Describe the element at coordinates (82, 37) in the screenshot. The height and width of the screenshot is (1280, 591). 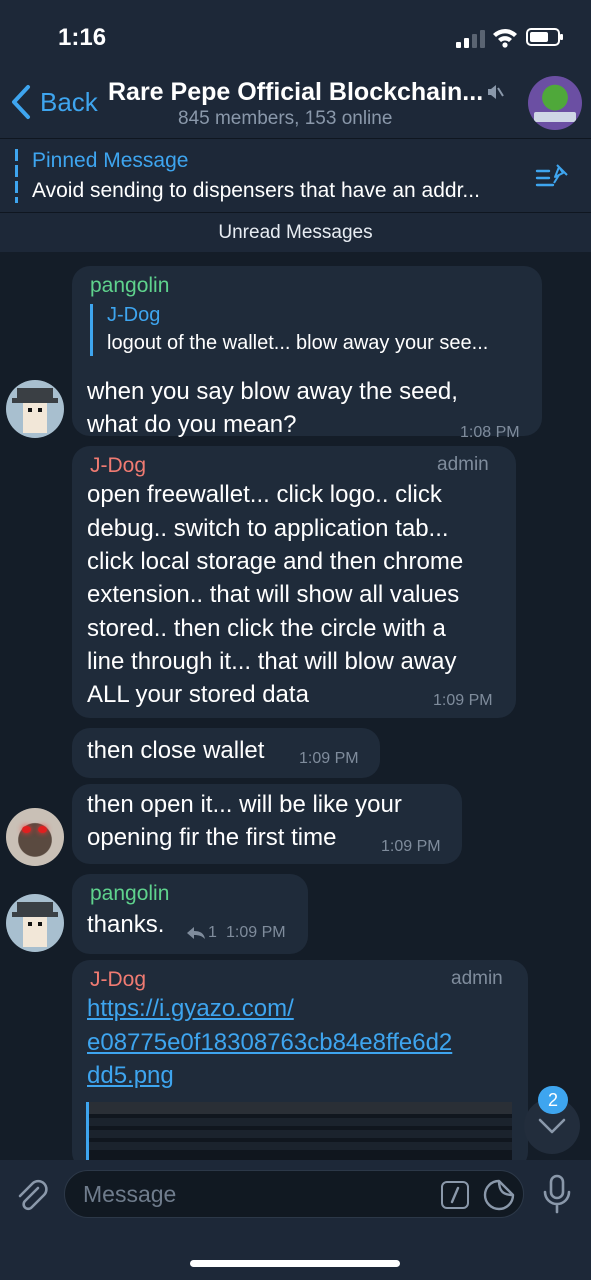
I see `status-time: 1:16` at that location.